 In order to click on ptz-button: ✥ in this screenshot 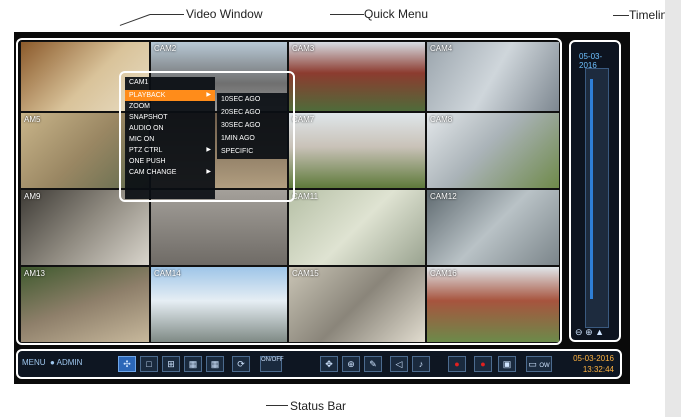, I will do `click(329, 364)`.